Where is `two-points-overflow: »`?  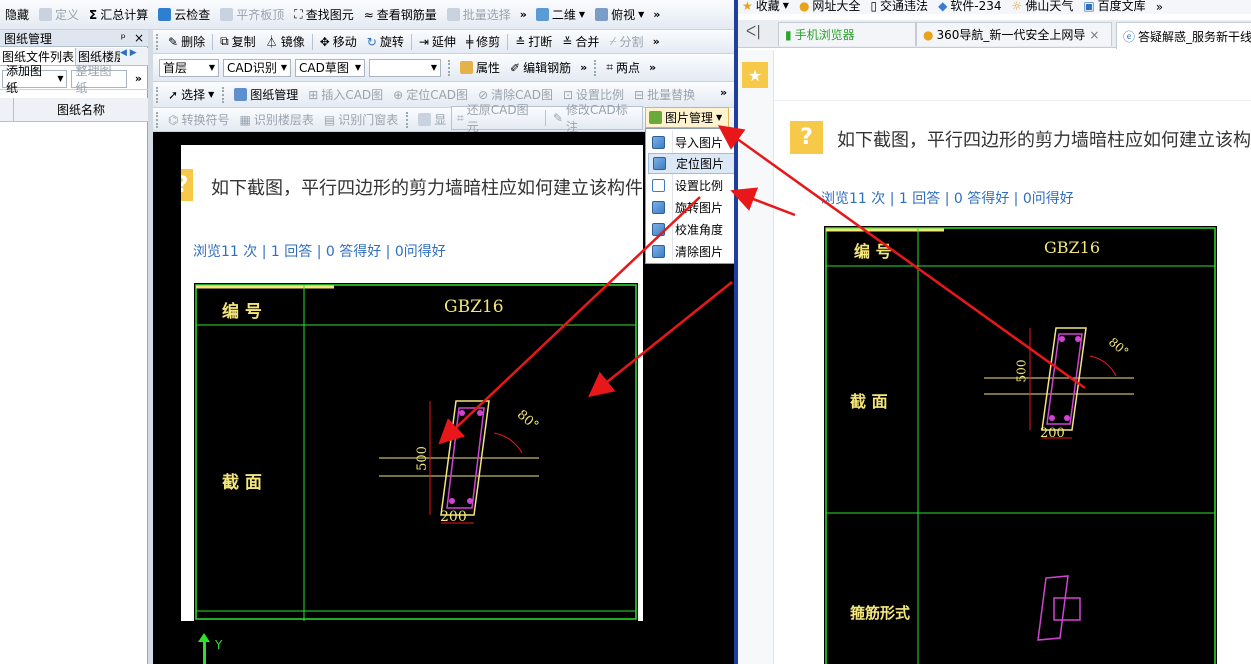 two-points-overflow: » is located at coordinates (652, 67).